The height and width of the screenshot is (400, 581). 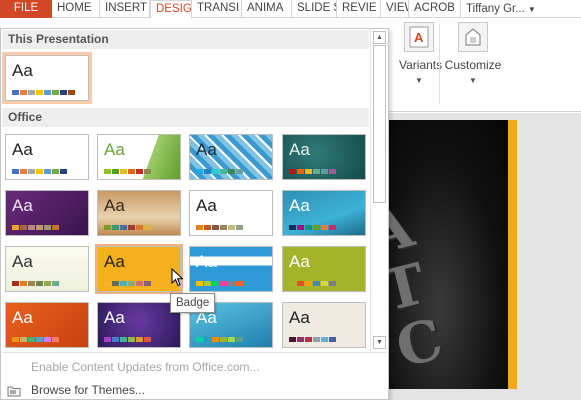 What do you see at coordinates (453, 254) in the screenshot?
I see `slide-canvas: ATC` at bounding box center [453, 254].